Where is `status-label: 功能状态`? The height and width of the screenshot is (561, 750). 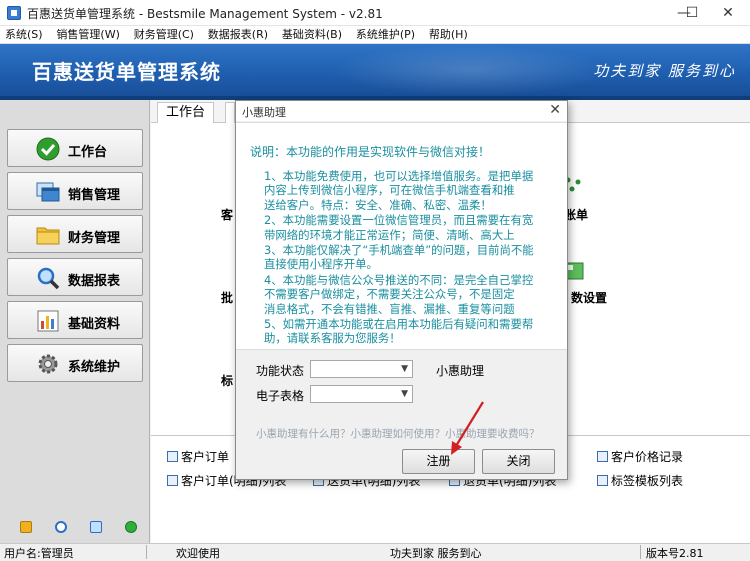
status-label: 功能状态 is located at coordinates (280, 371).